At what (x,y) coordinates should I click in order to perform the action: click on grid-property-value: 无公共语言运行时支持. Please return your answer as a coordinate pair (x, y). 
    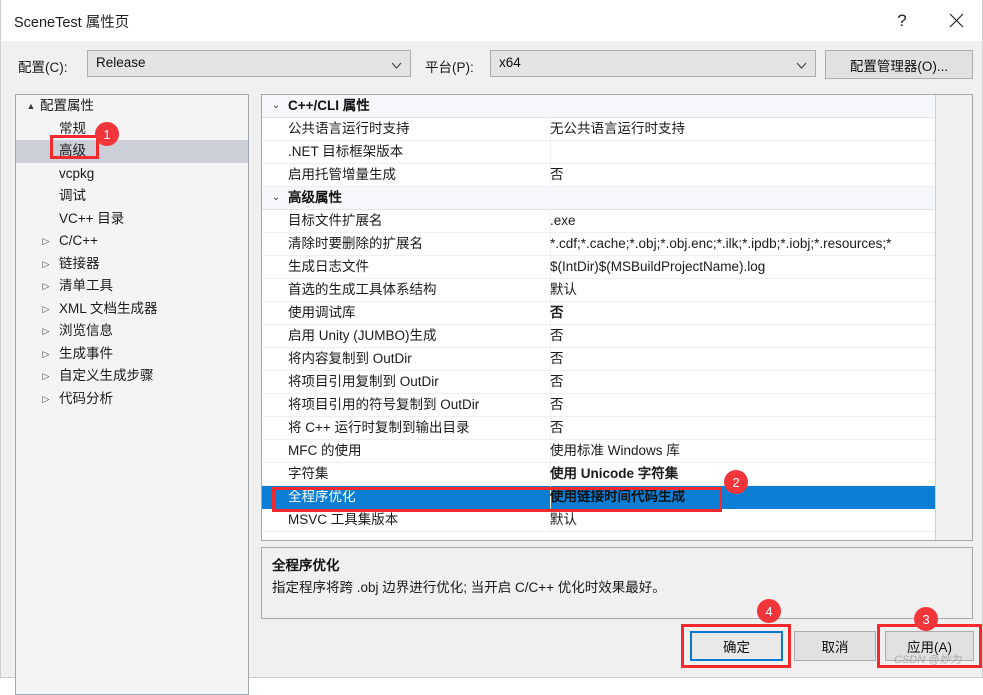
    Looking at the image, I should click on (761, 129).